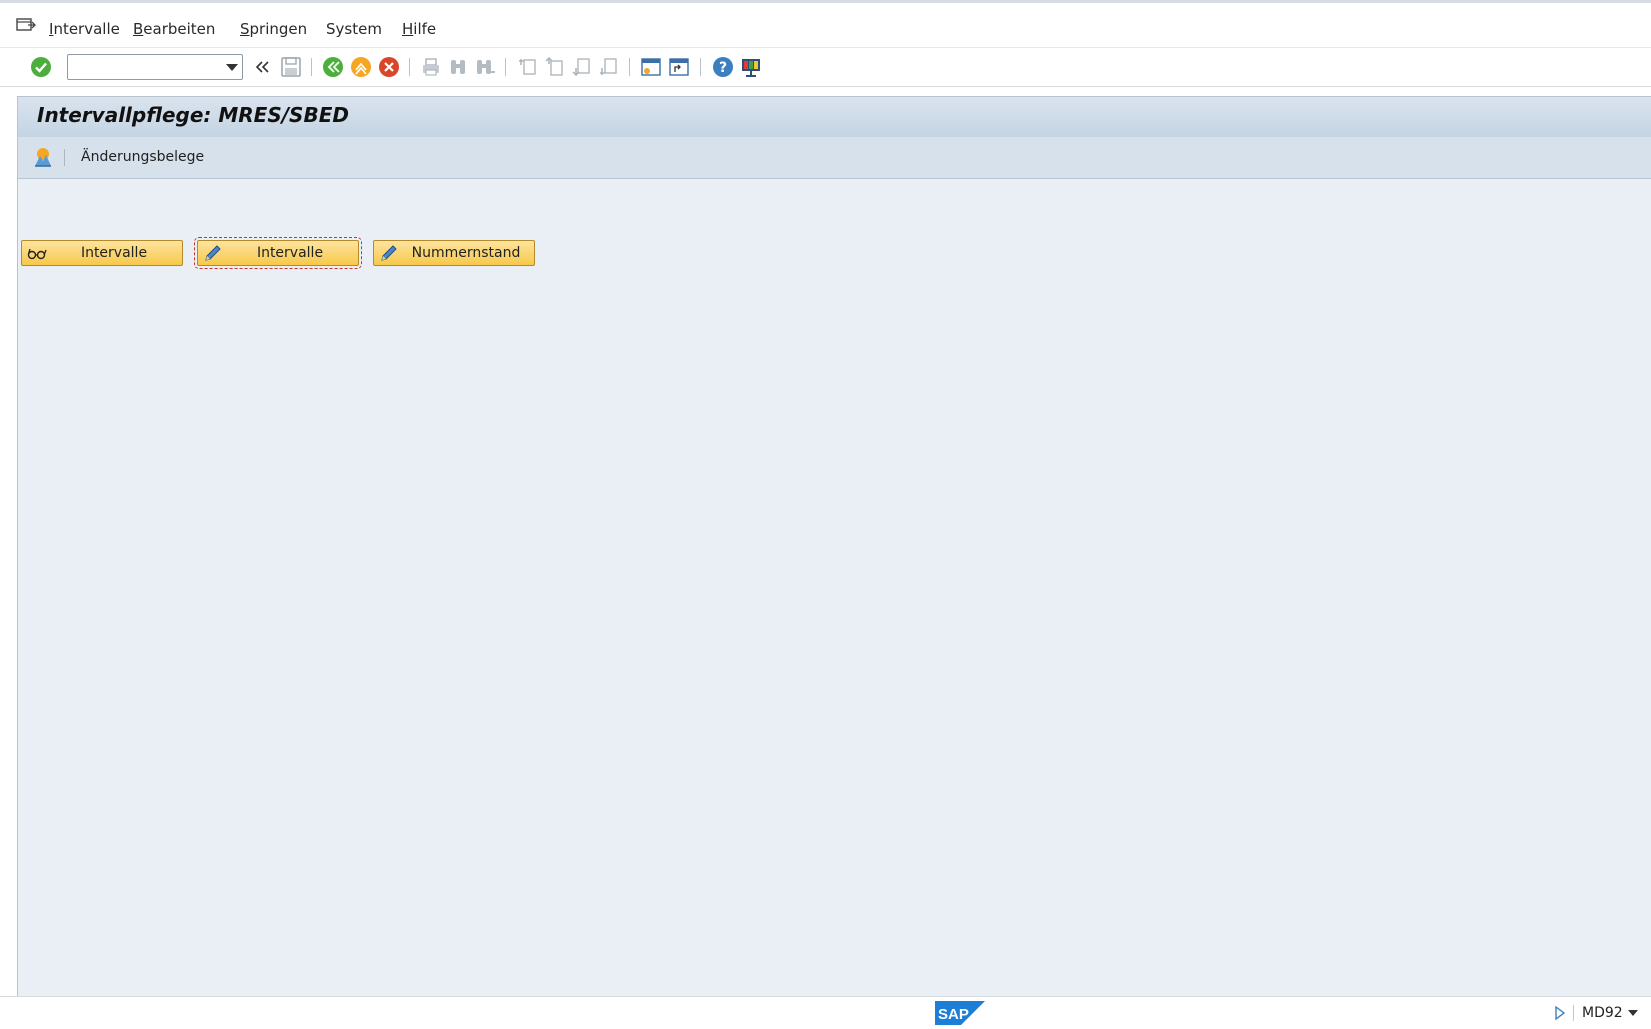  I want to click on status-separator, so click(1573, 1013).